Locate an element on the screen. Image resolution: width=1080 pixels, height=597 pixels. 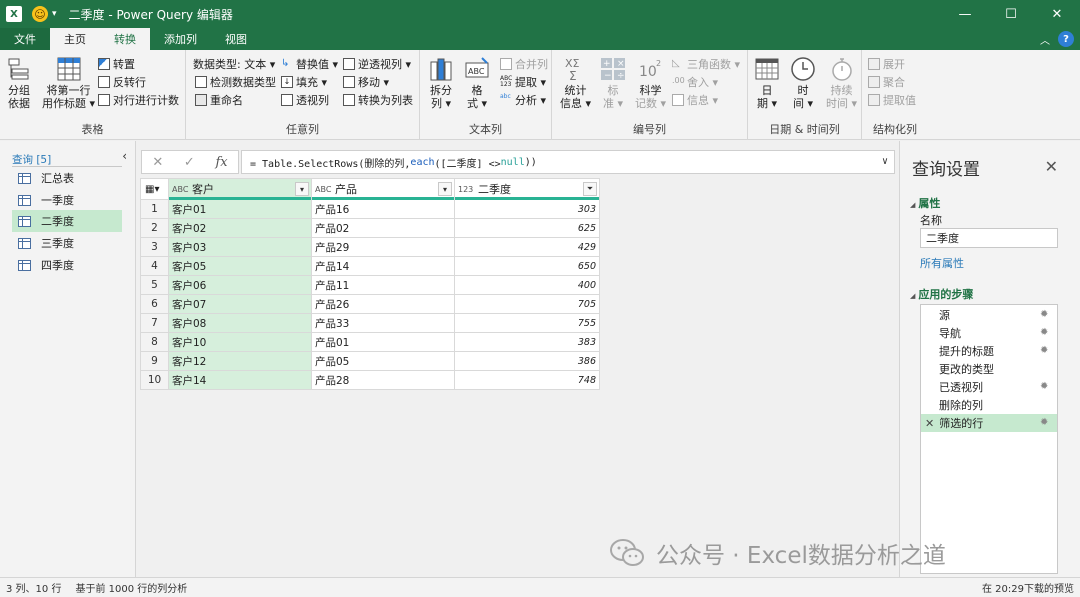
tab-view: 视图 is located at coordinates (236, 39).